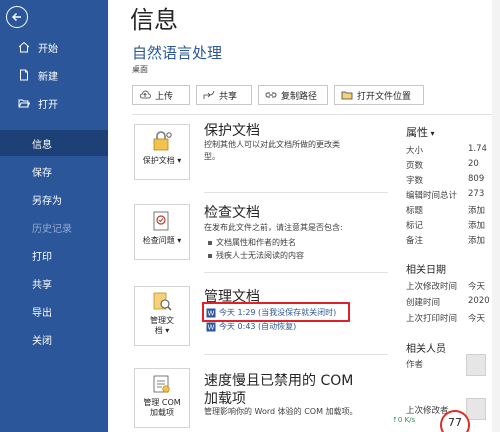 The image size is (500, 432). What do you see at coordinates (232, 131) in the screenshot?
I see `protect-document-title: 保护文档` at bounding box center [232, 131].